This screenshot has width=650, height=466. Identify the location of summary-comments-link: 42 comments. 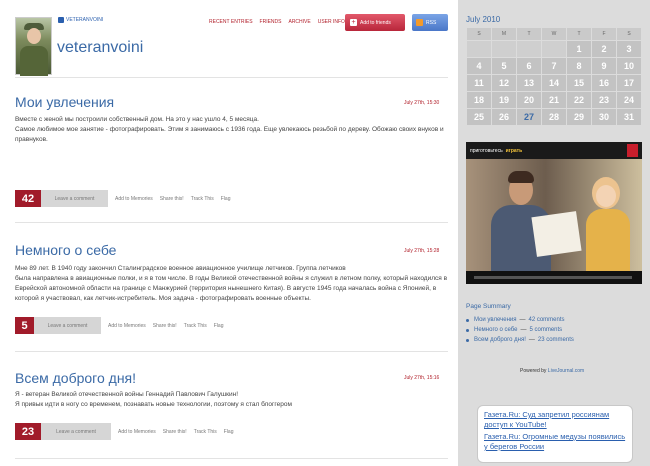
(547, 320).